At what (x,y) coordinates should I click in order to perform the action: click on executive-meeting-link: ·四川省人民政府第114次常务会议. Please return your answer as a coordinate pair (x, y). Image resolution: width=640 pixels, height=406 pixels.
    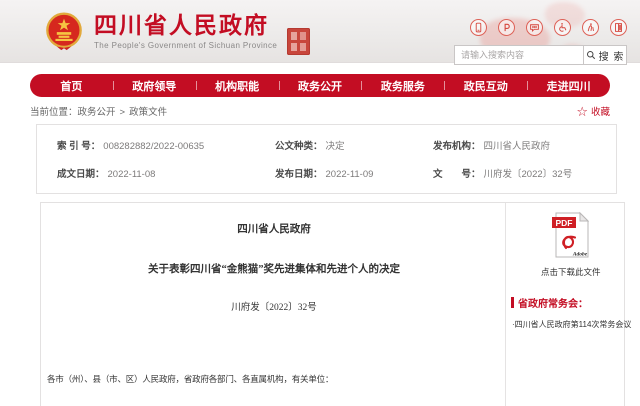
    Looking at the image, I should click on (571, 324).